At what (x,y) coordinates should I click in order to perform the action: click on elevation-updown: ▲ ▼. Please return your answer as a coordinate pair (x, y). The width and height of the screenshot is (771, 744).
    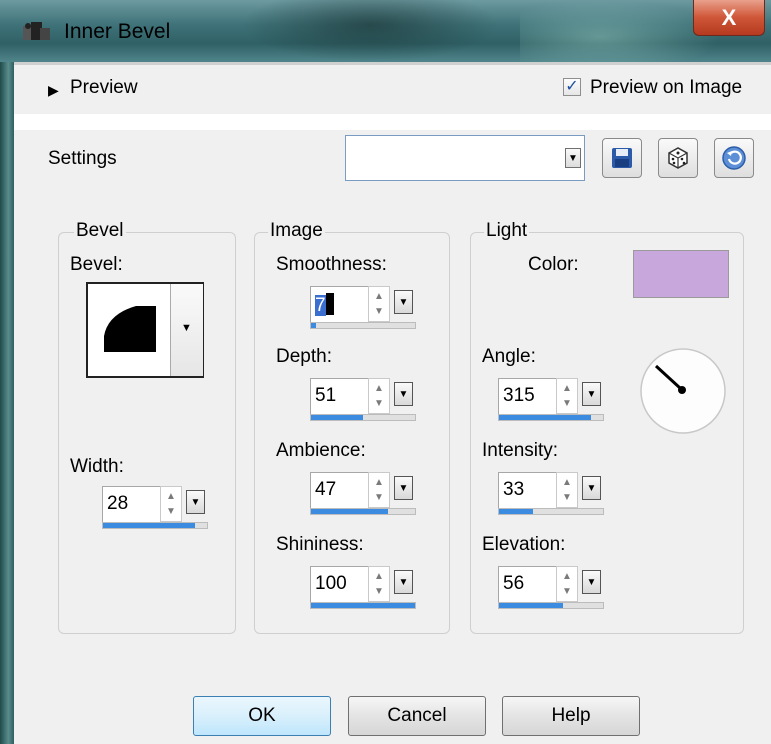
    Looking at the image, I should click on (567, 584).